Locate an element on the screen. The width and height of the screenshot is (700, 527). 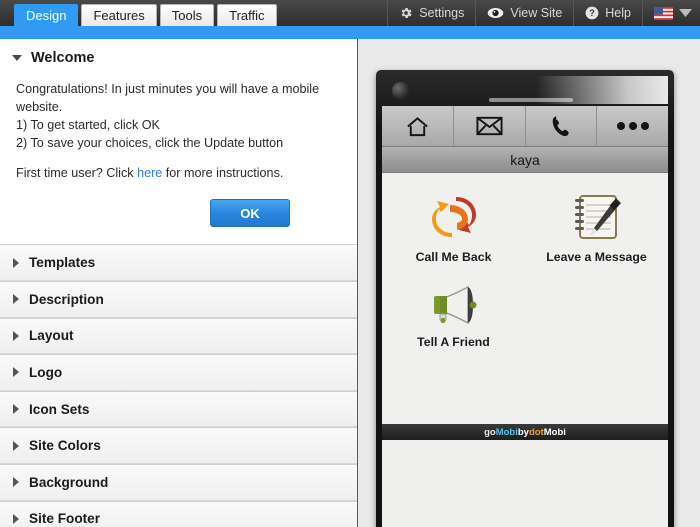
question-circle-icon: ? is located at coordinates (592, 13).